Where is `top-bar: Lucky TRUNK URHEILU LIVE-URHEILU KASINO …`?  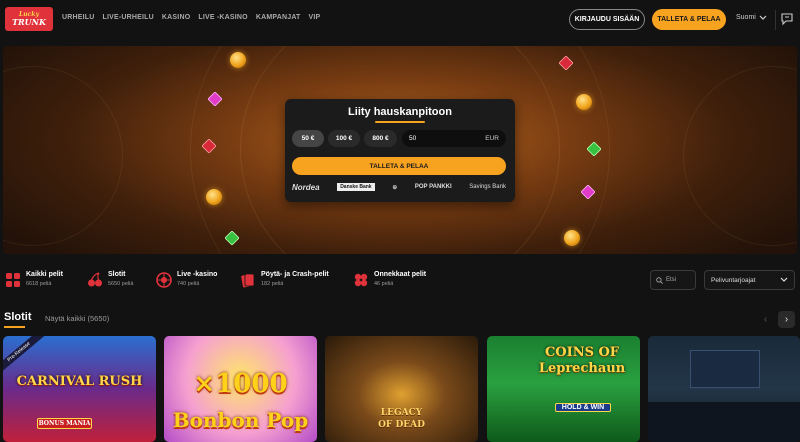
top-bar: Lucky TRUNK URHEILU LIVE-URHEILU KASINO … is located at coordinates (400, 20).